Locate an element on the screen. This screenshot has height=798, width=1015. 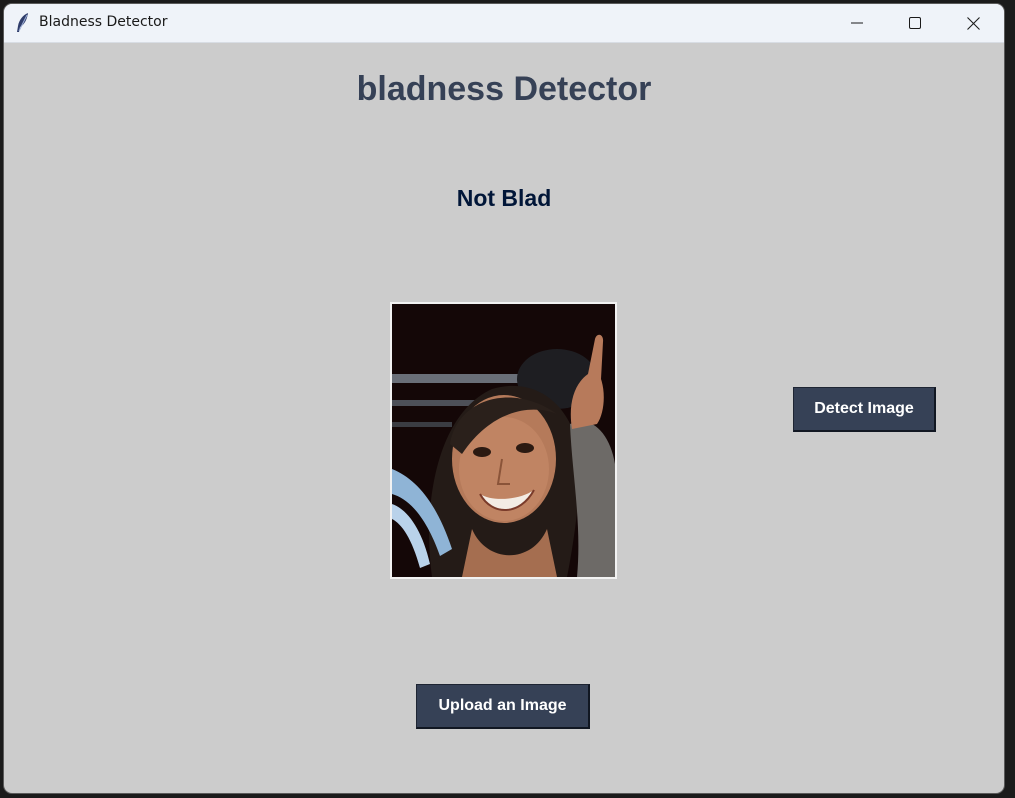
detect-image-button: Detect Image is located at coordinates (864, 409).